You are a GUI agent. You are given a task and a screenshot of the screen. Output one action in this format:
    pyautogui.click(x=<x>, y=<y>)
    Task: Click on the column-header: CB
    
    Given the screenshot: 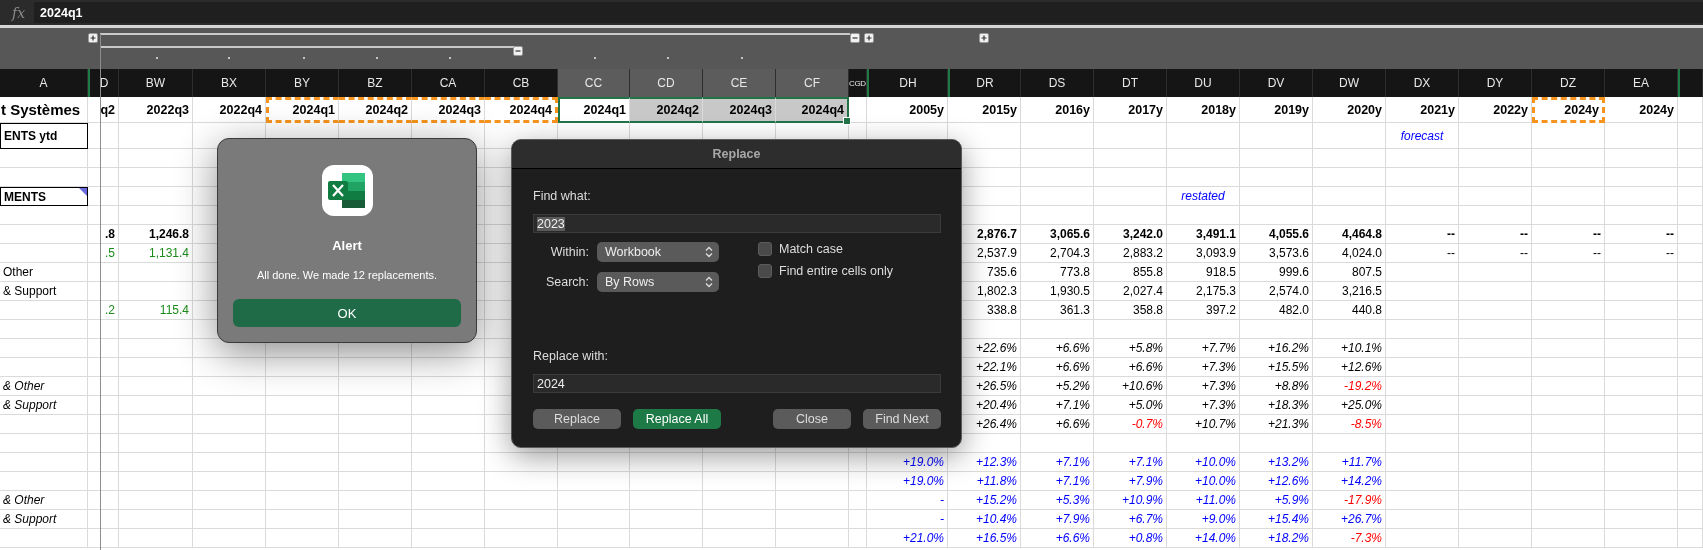 What is the action you would take?
    pyautogui.click(x=521, y=83)
    